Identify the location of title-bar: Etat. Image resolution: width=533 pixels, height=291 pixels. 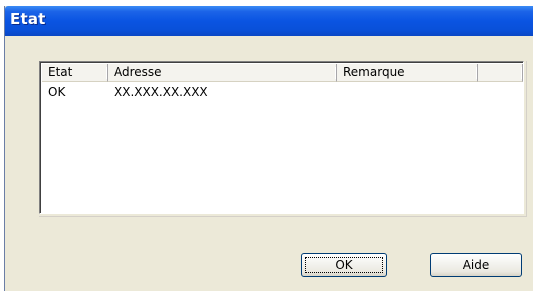
(269, 21).